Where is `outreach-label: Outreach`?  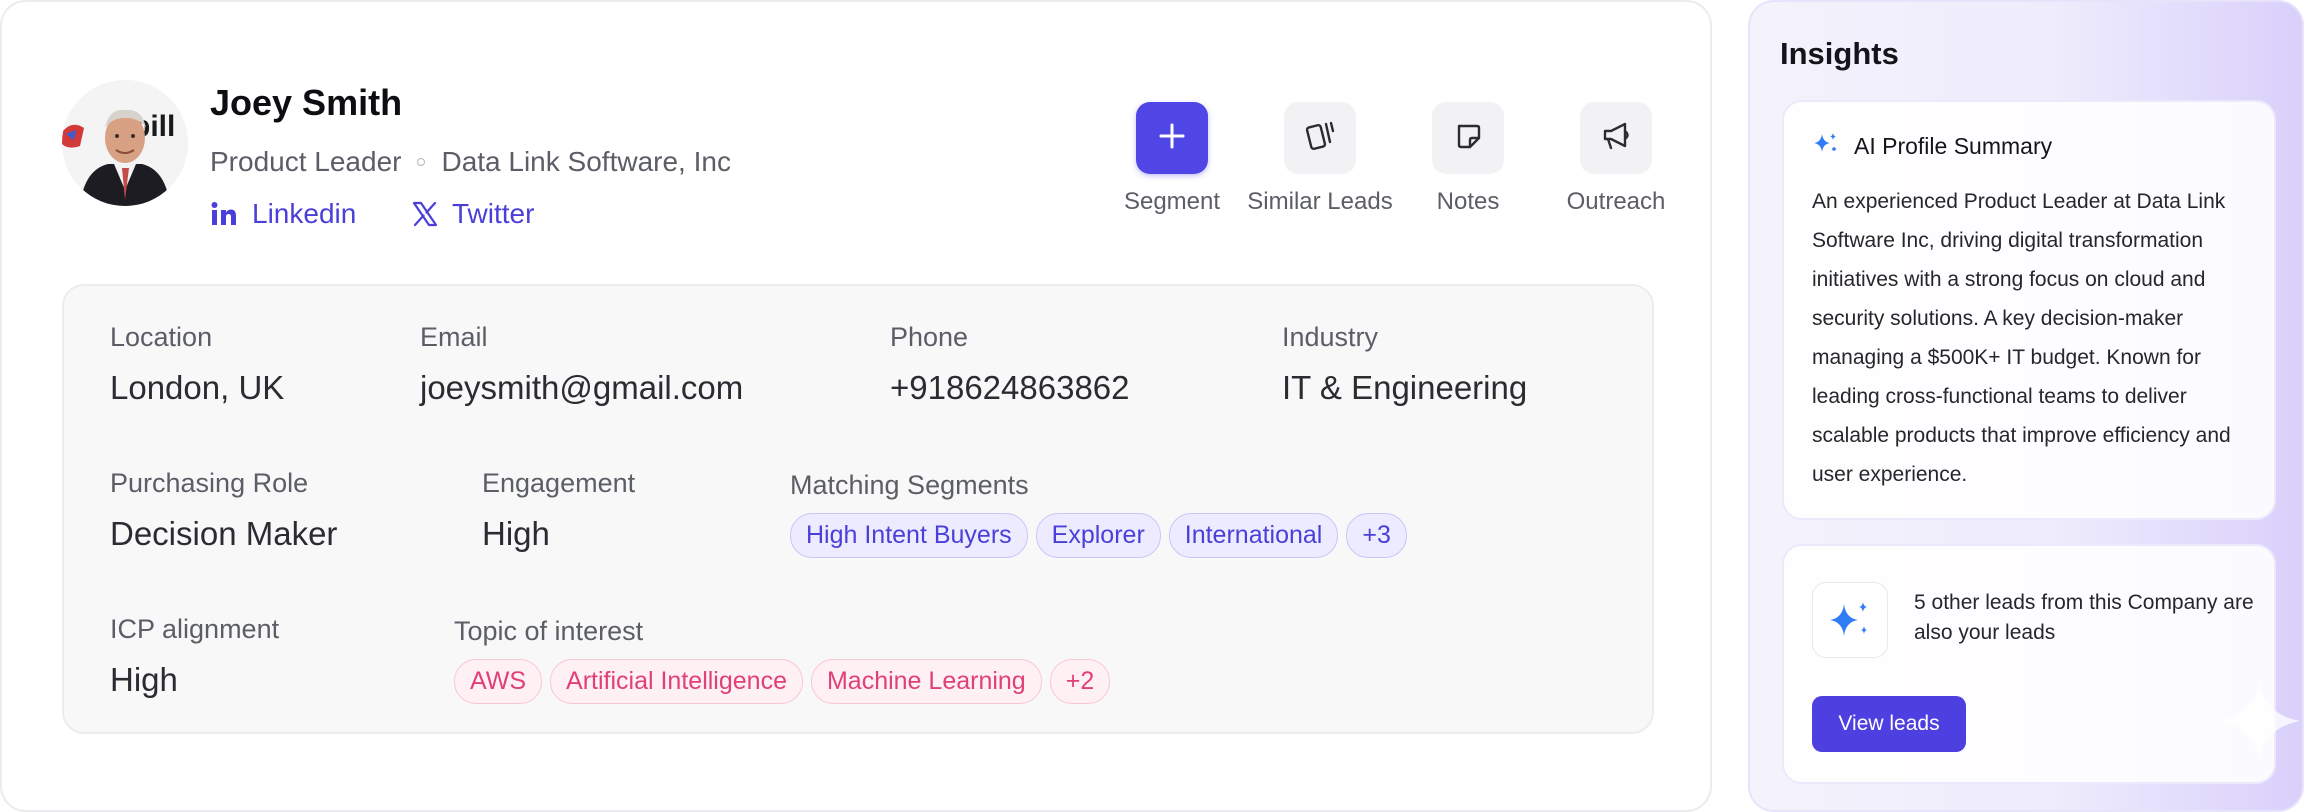 outreach-label: Outreach is located at coordinates (1616, 201).